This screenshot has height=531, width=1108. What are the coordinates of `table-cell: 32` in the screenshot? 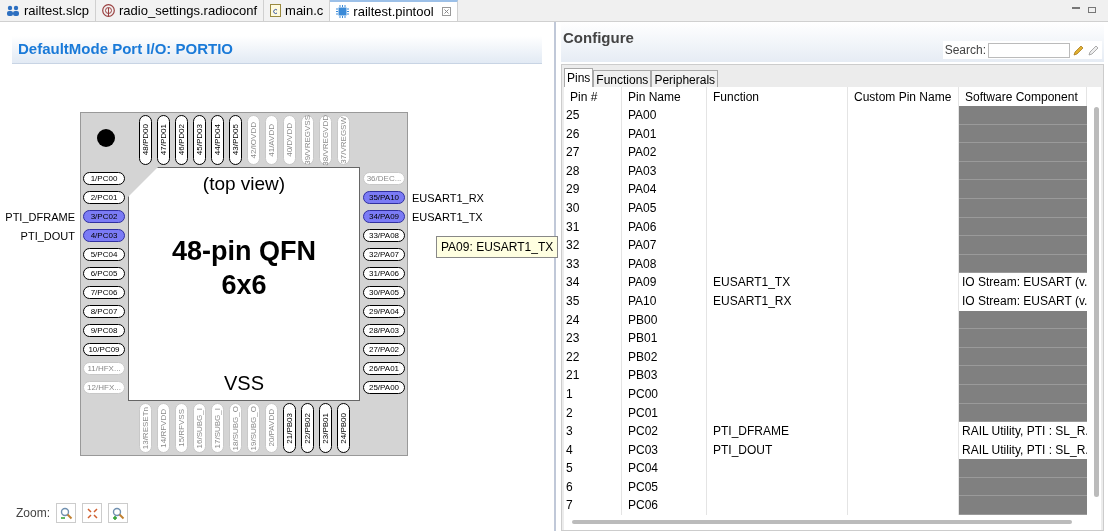 It's located at (593, 245).